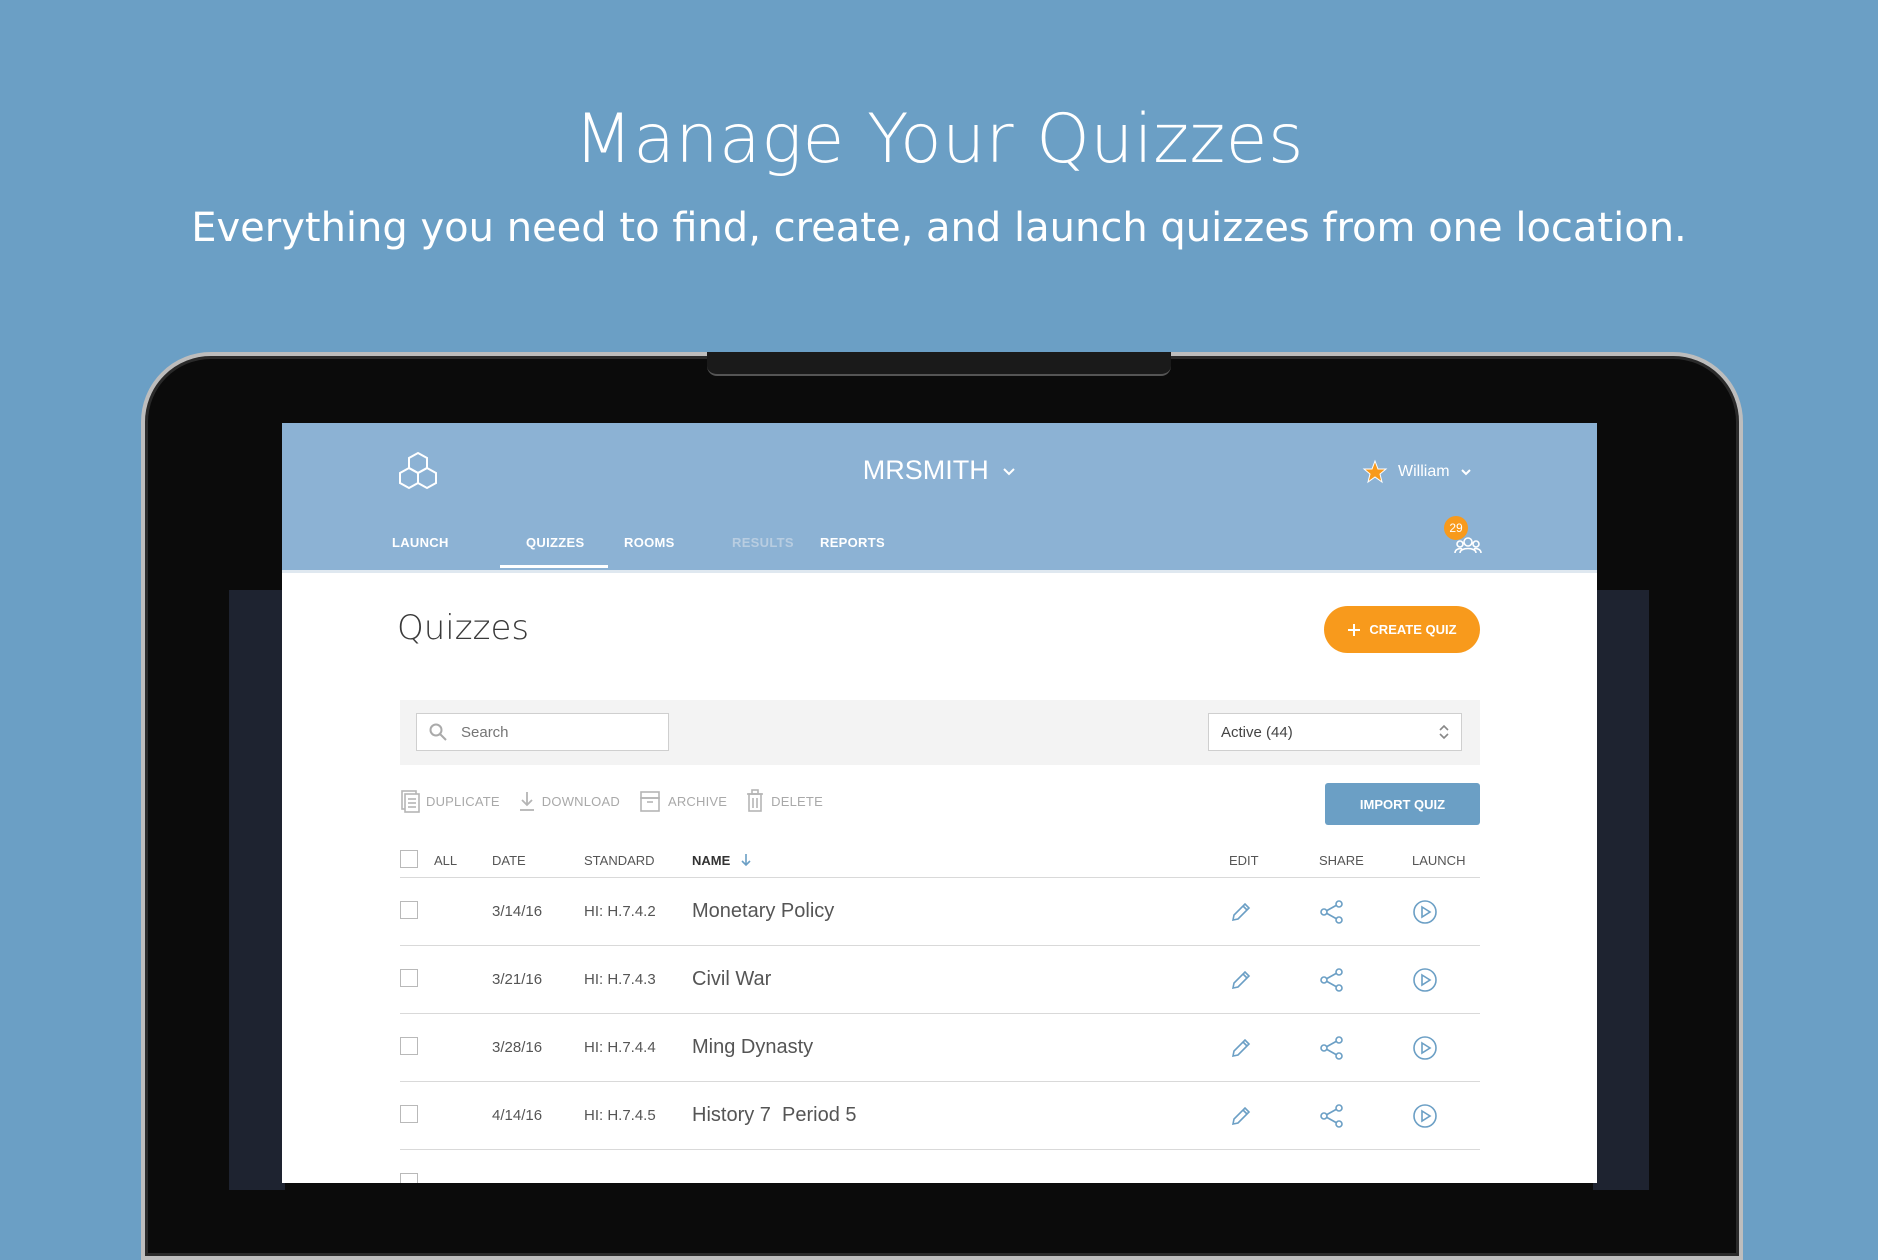  What do you see at coordinates (538, 860) in the screenshot?
I see `col-date: DATE` at bounding box center [538, 860].